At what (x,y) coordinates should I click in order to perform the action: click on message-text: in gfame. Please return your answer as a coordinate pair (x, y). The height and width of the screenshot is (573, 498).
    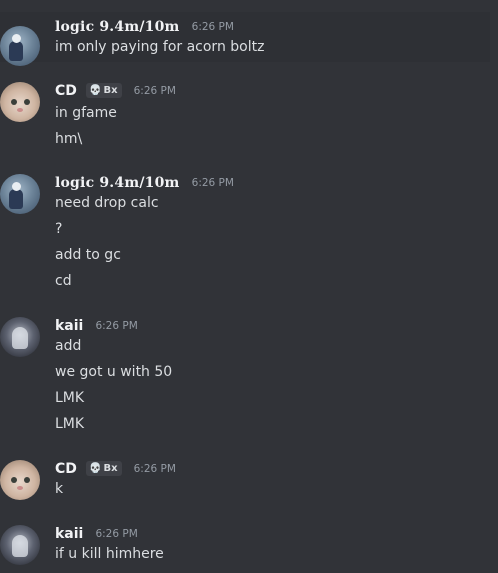
    Looking at the image, I should click on (86, 113).